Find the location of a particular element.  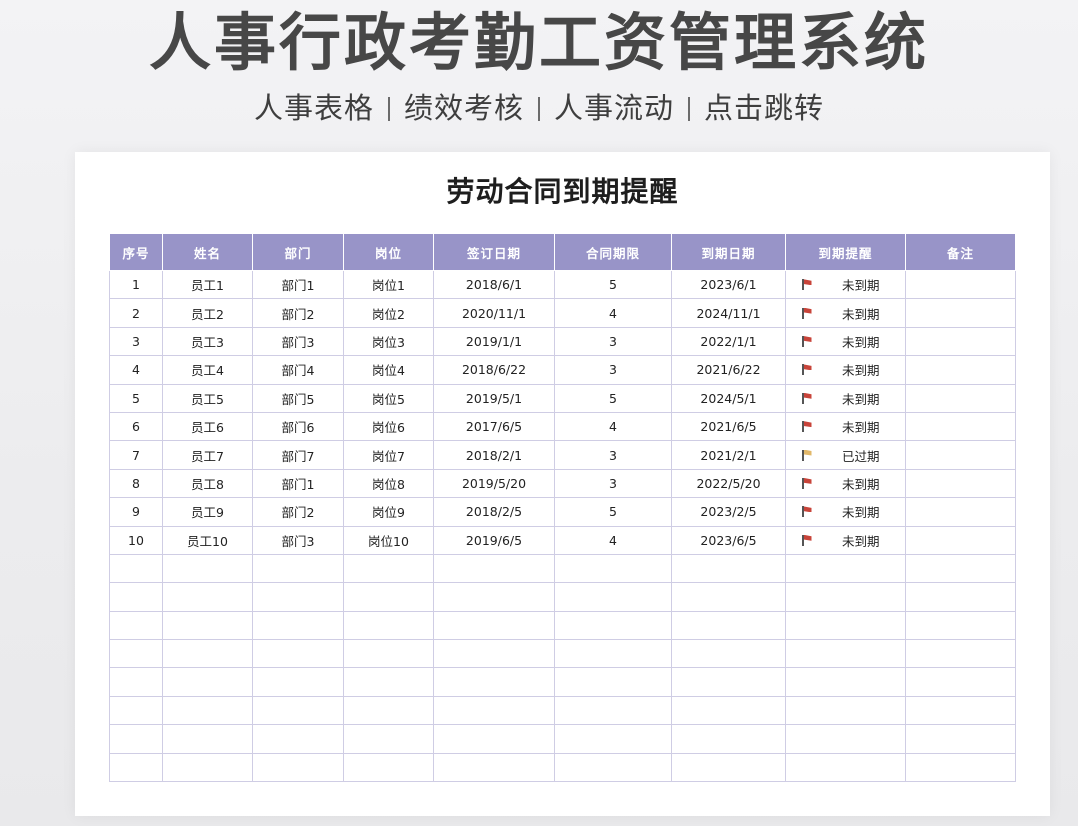

cell-expiry-date: 2023/6/5 is located at coordinates (728, 540).